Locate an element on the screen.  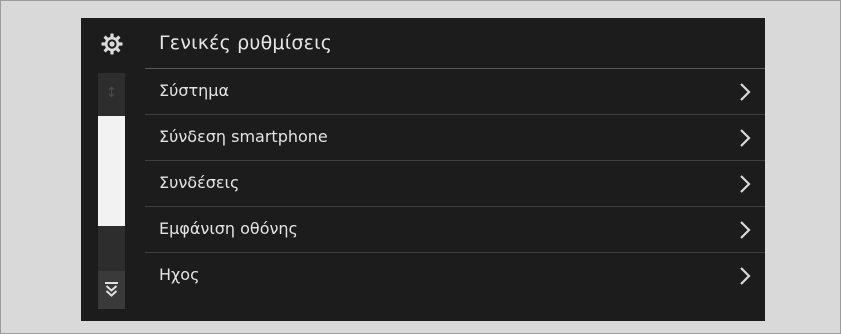
gear-icon is located at coordinates (112, 44).